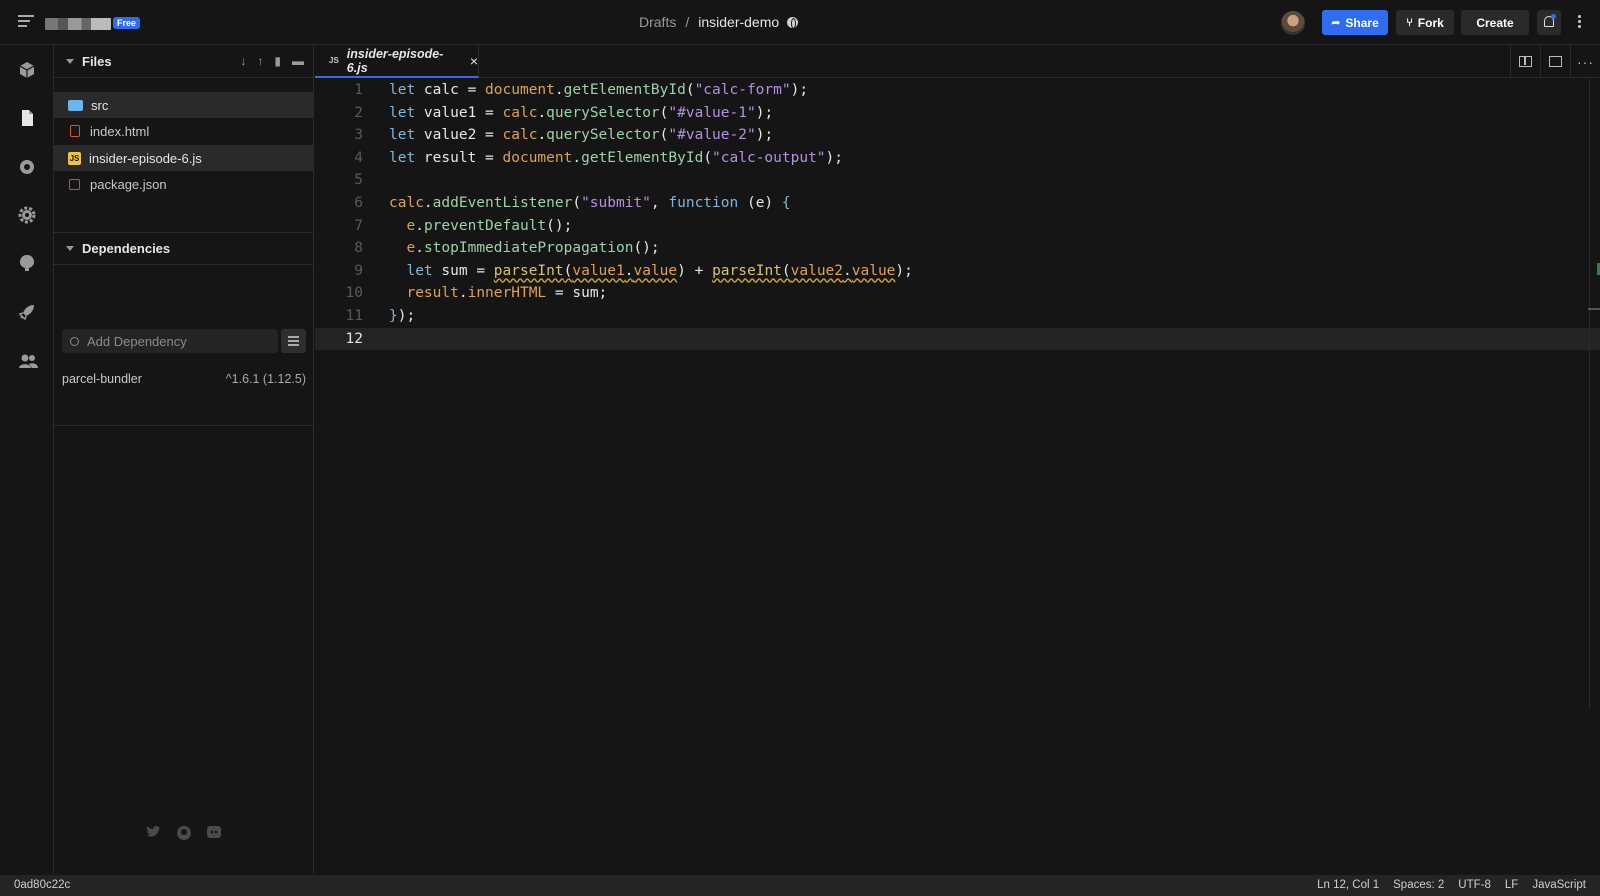 The width and height of the screenshot is (1600, 896). I want to click on dependency-version: ^1.6.1 (1.12.5), so click(265, 379).